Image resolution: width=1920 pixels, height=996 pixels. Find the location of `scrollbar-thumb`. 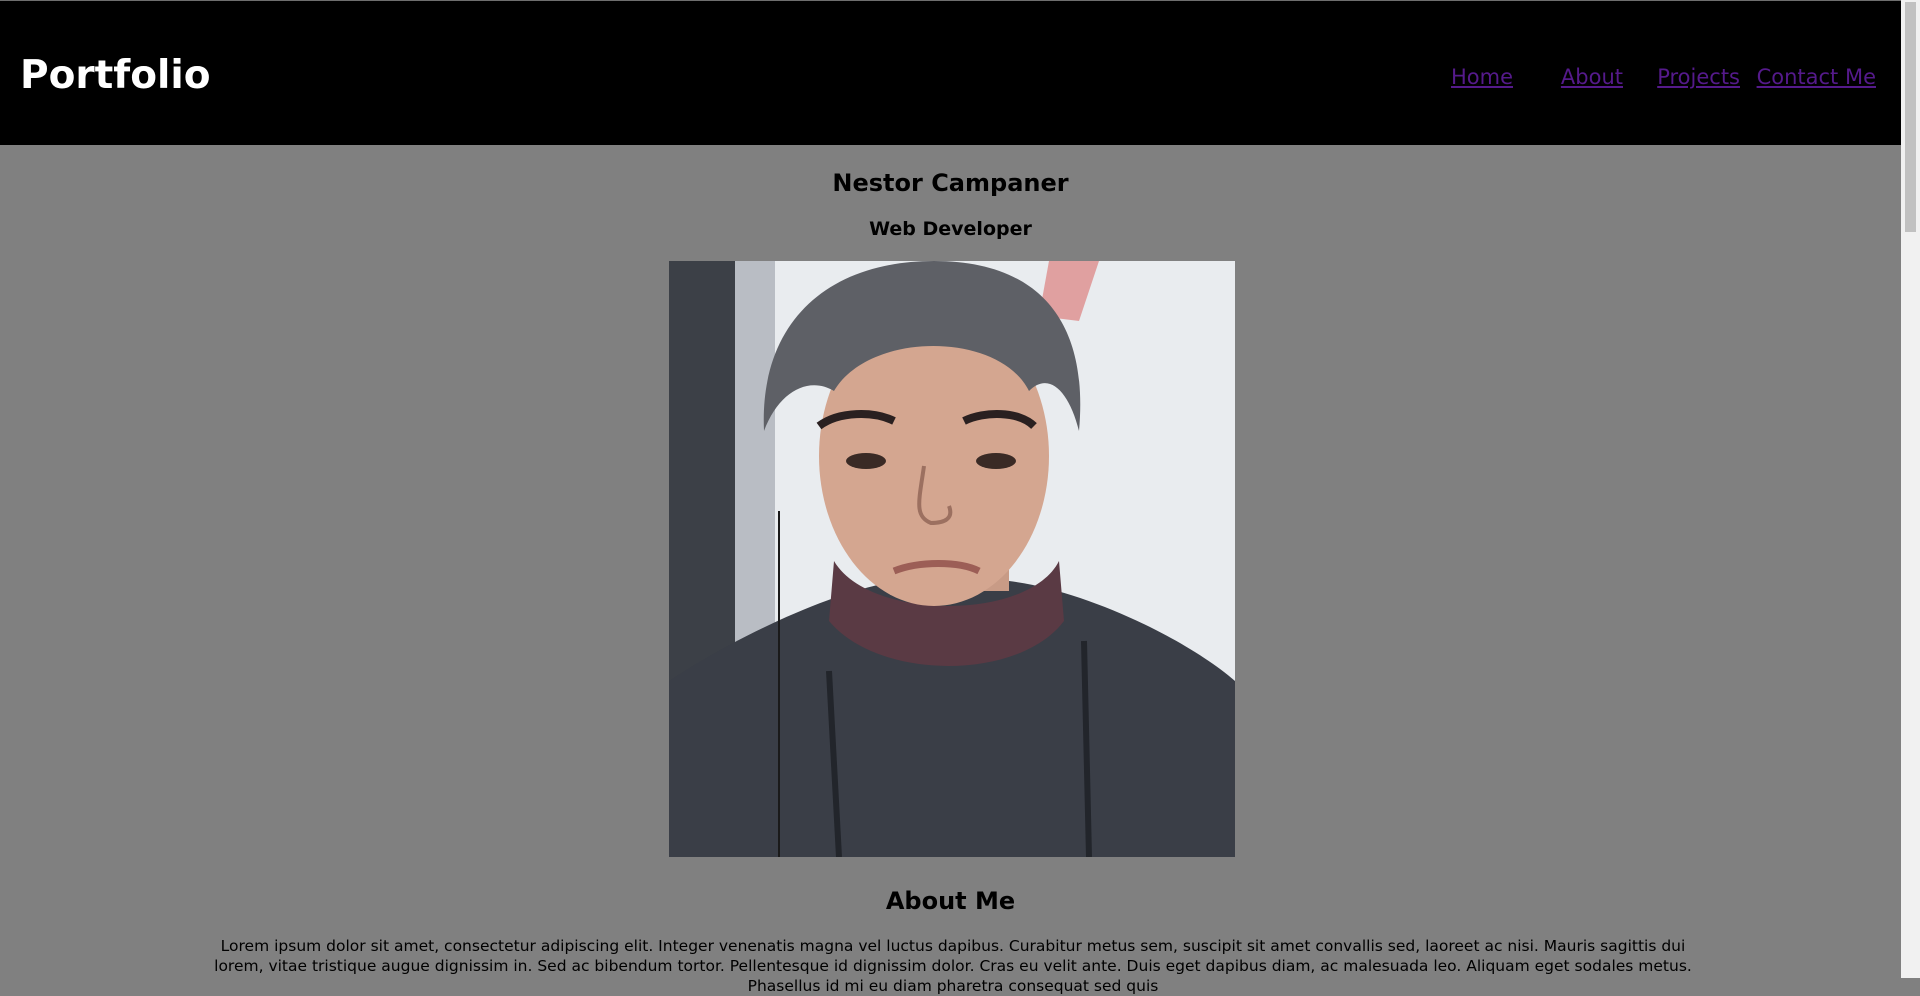

scrollbar-thumb is located at coordinates (1910, 117).